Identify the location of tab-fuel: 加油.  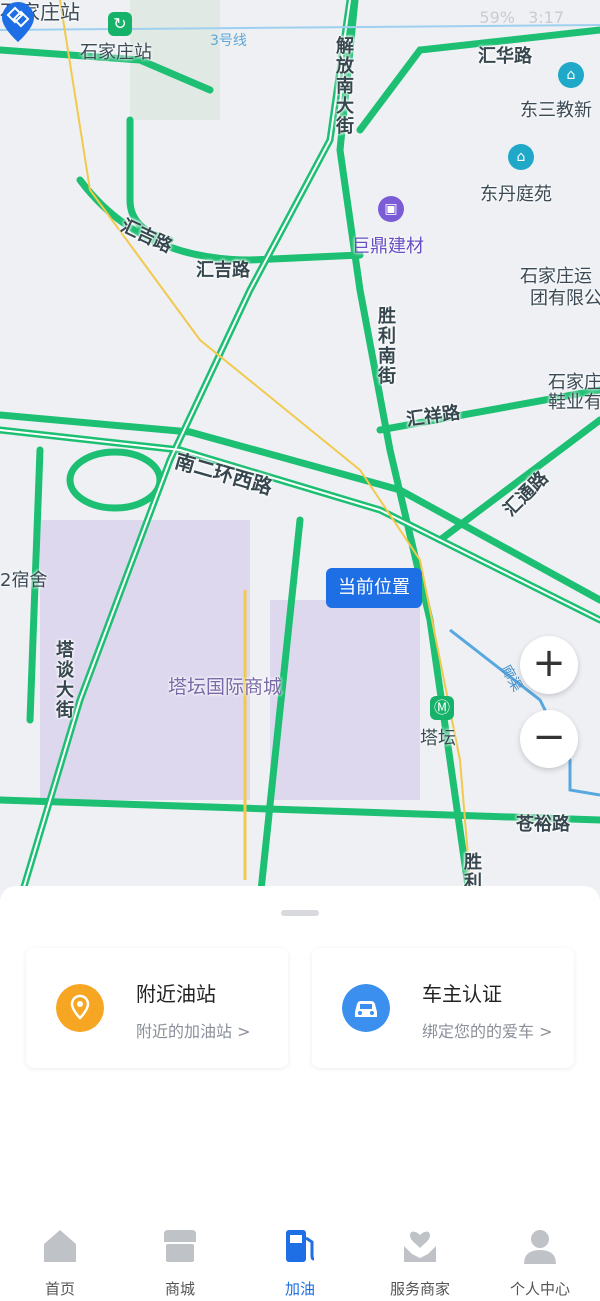
(300, 1262).